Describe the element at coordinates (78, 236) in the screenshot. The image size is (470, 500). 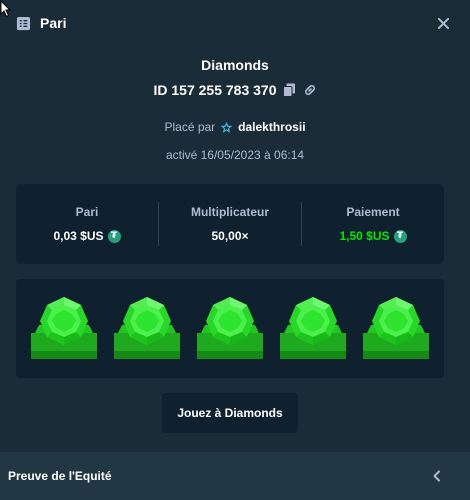
I see `stat-bet-value: 0,03 $US` at that location.